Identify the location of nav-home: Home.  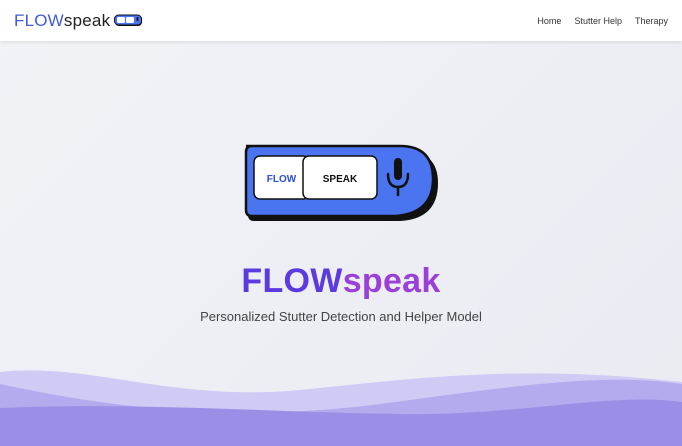
(549, 21).